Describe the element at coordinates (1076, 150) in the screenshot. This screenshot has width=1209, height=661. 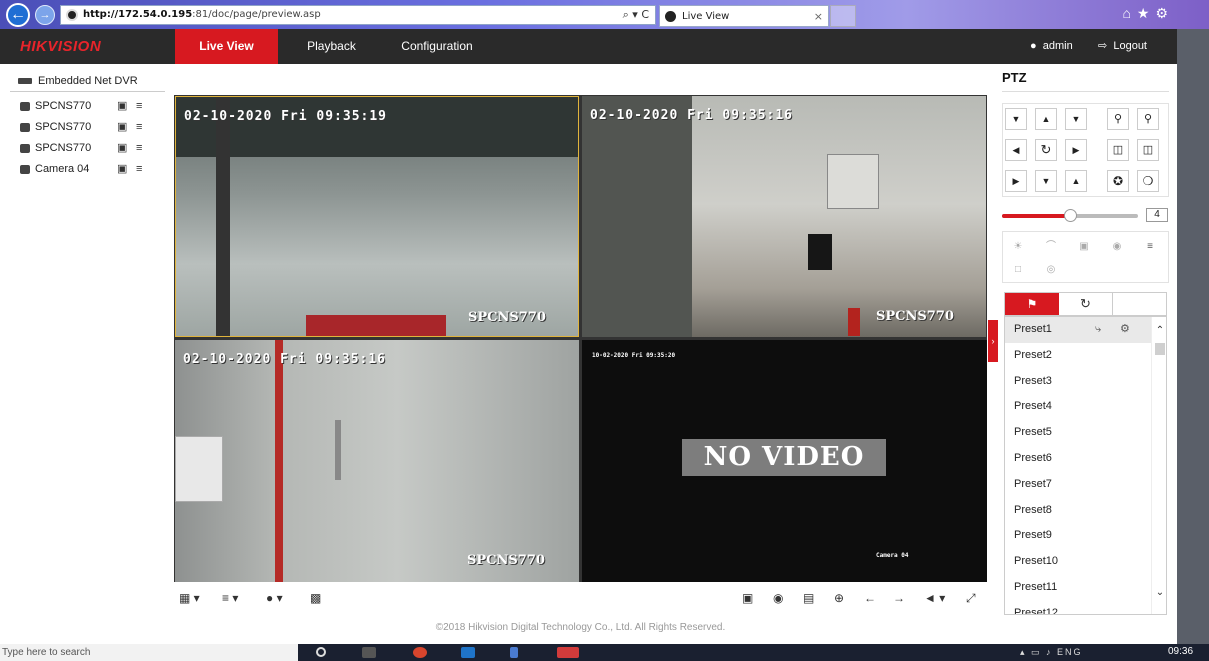
I see `pan-right-icon: ▶` at that location.